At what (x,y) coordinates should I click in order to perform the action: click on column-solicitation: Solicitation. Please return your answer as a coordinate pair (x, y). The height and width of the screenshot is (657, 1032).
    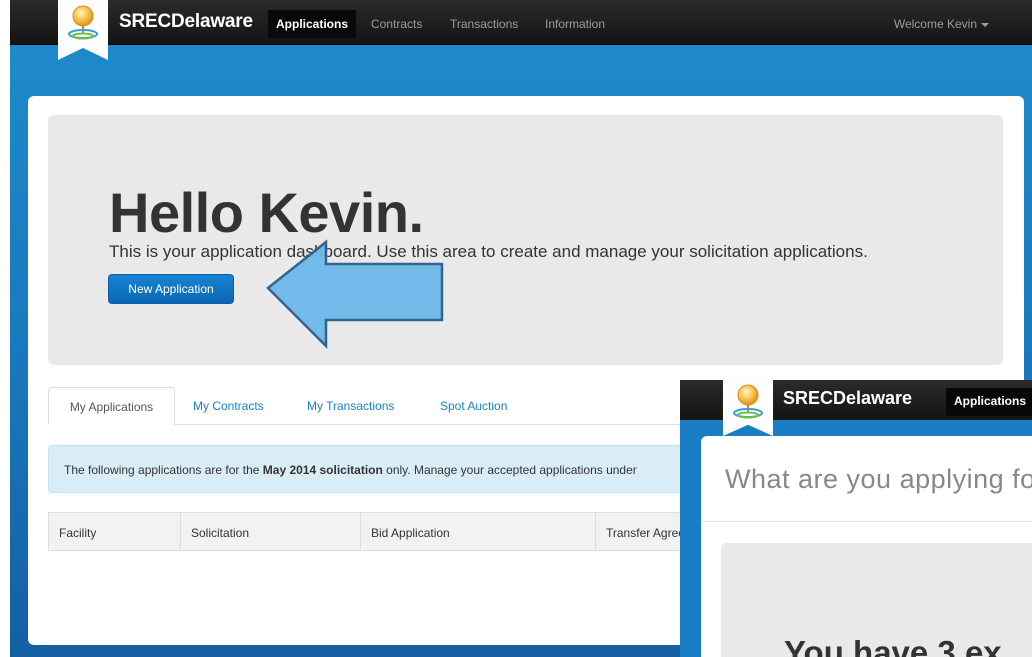
    Looking at the image, I should click on (271, 531).